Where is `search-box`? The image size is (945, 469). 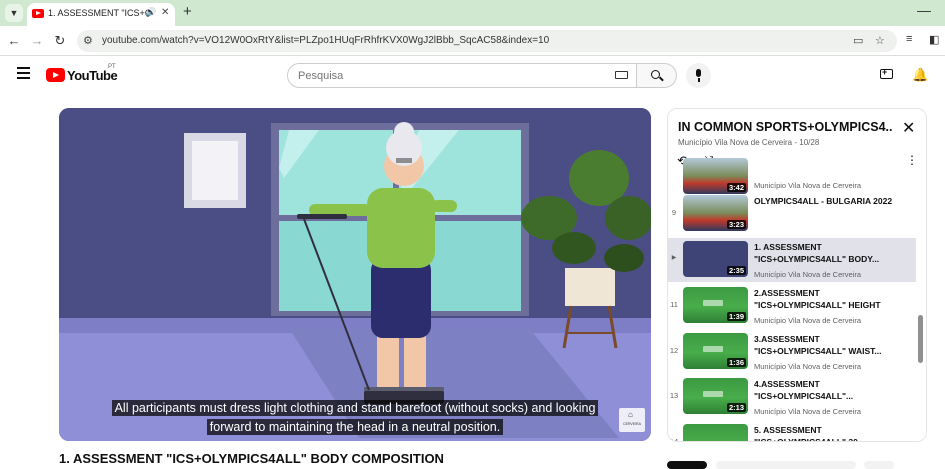 search-box is located at coordinates (482, 75).